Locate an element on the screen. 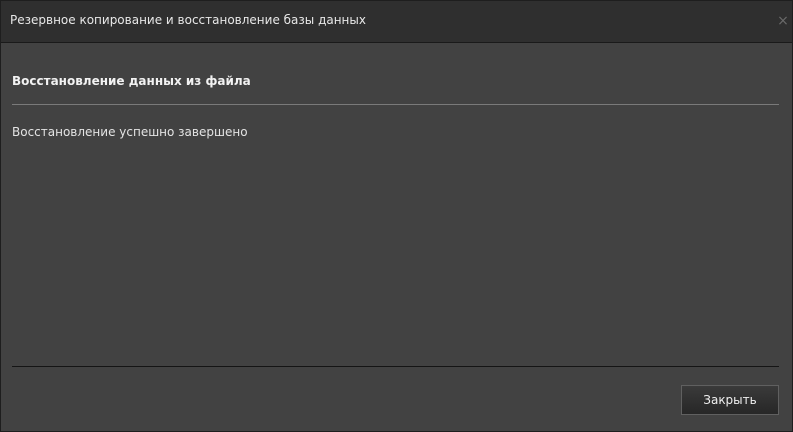 This screenshot has height=432, width=793. close-button: Закрыть is located at coordinates (730, 400).